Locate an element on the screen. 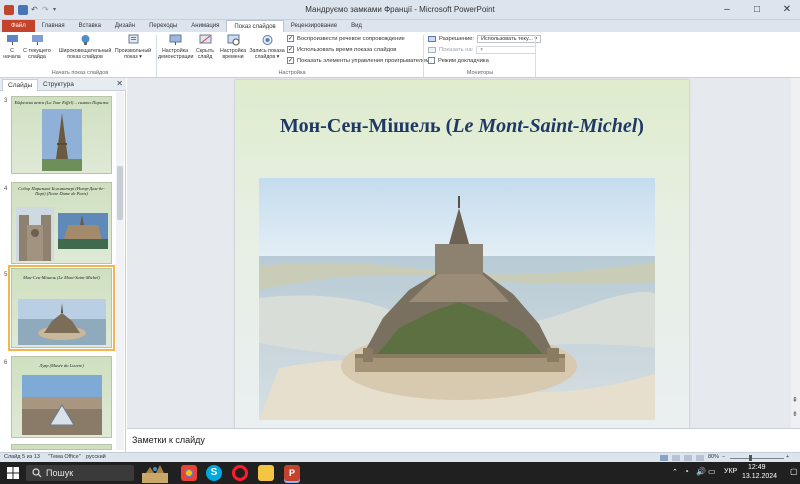 Image resolution: width=800 pixels, height=484 pixels. tab-home: Главная is located at coordinates (53, 26).